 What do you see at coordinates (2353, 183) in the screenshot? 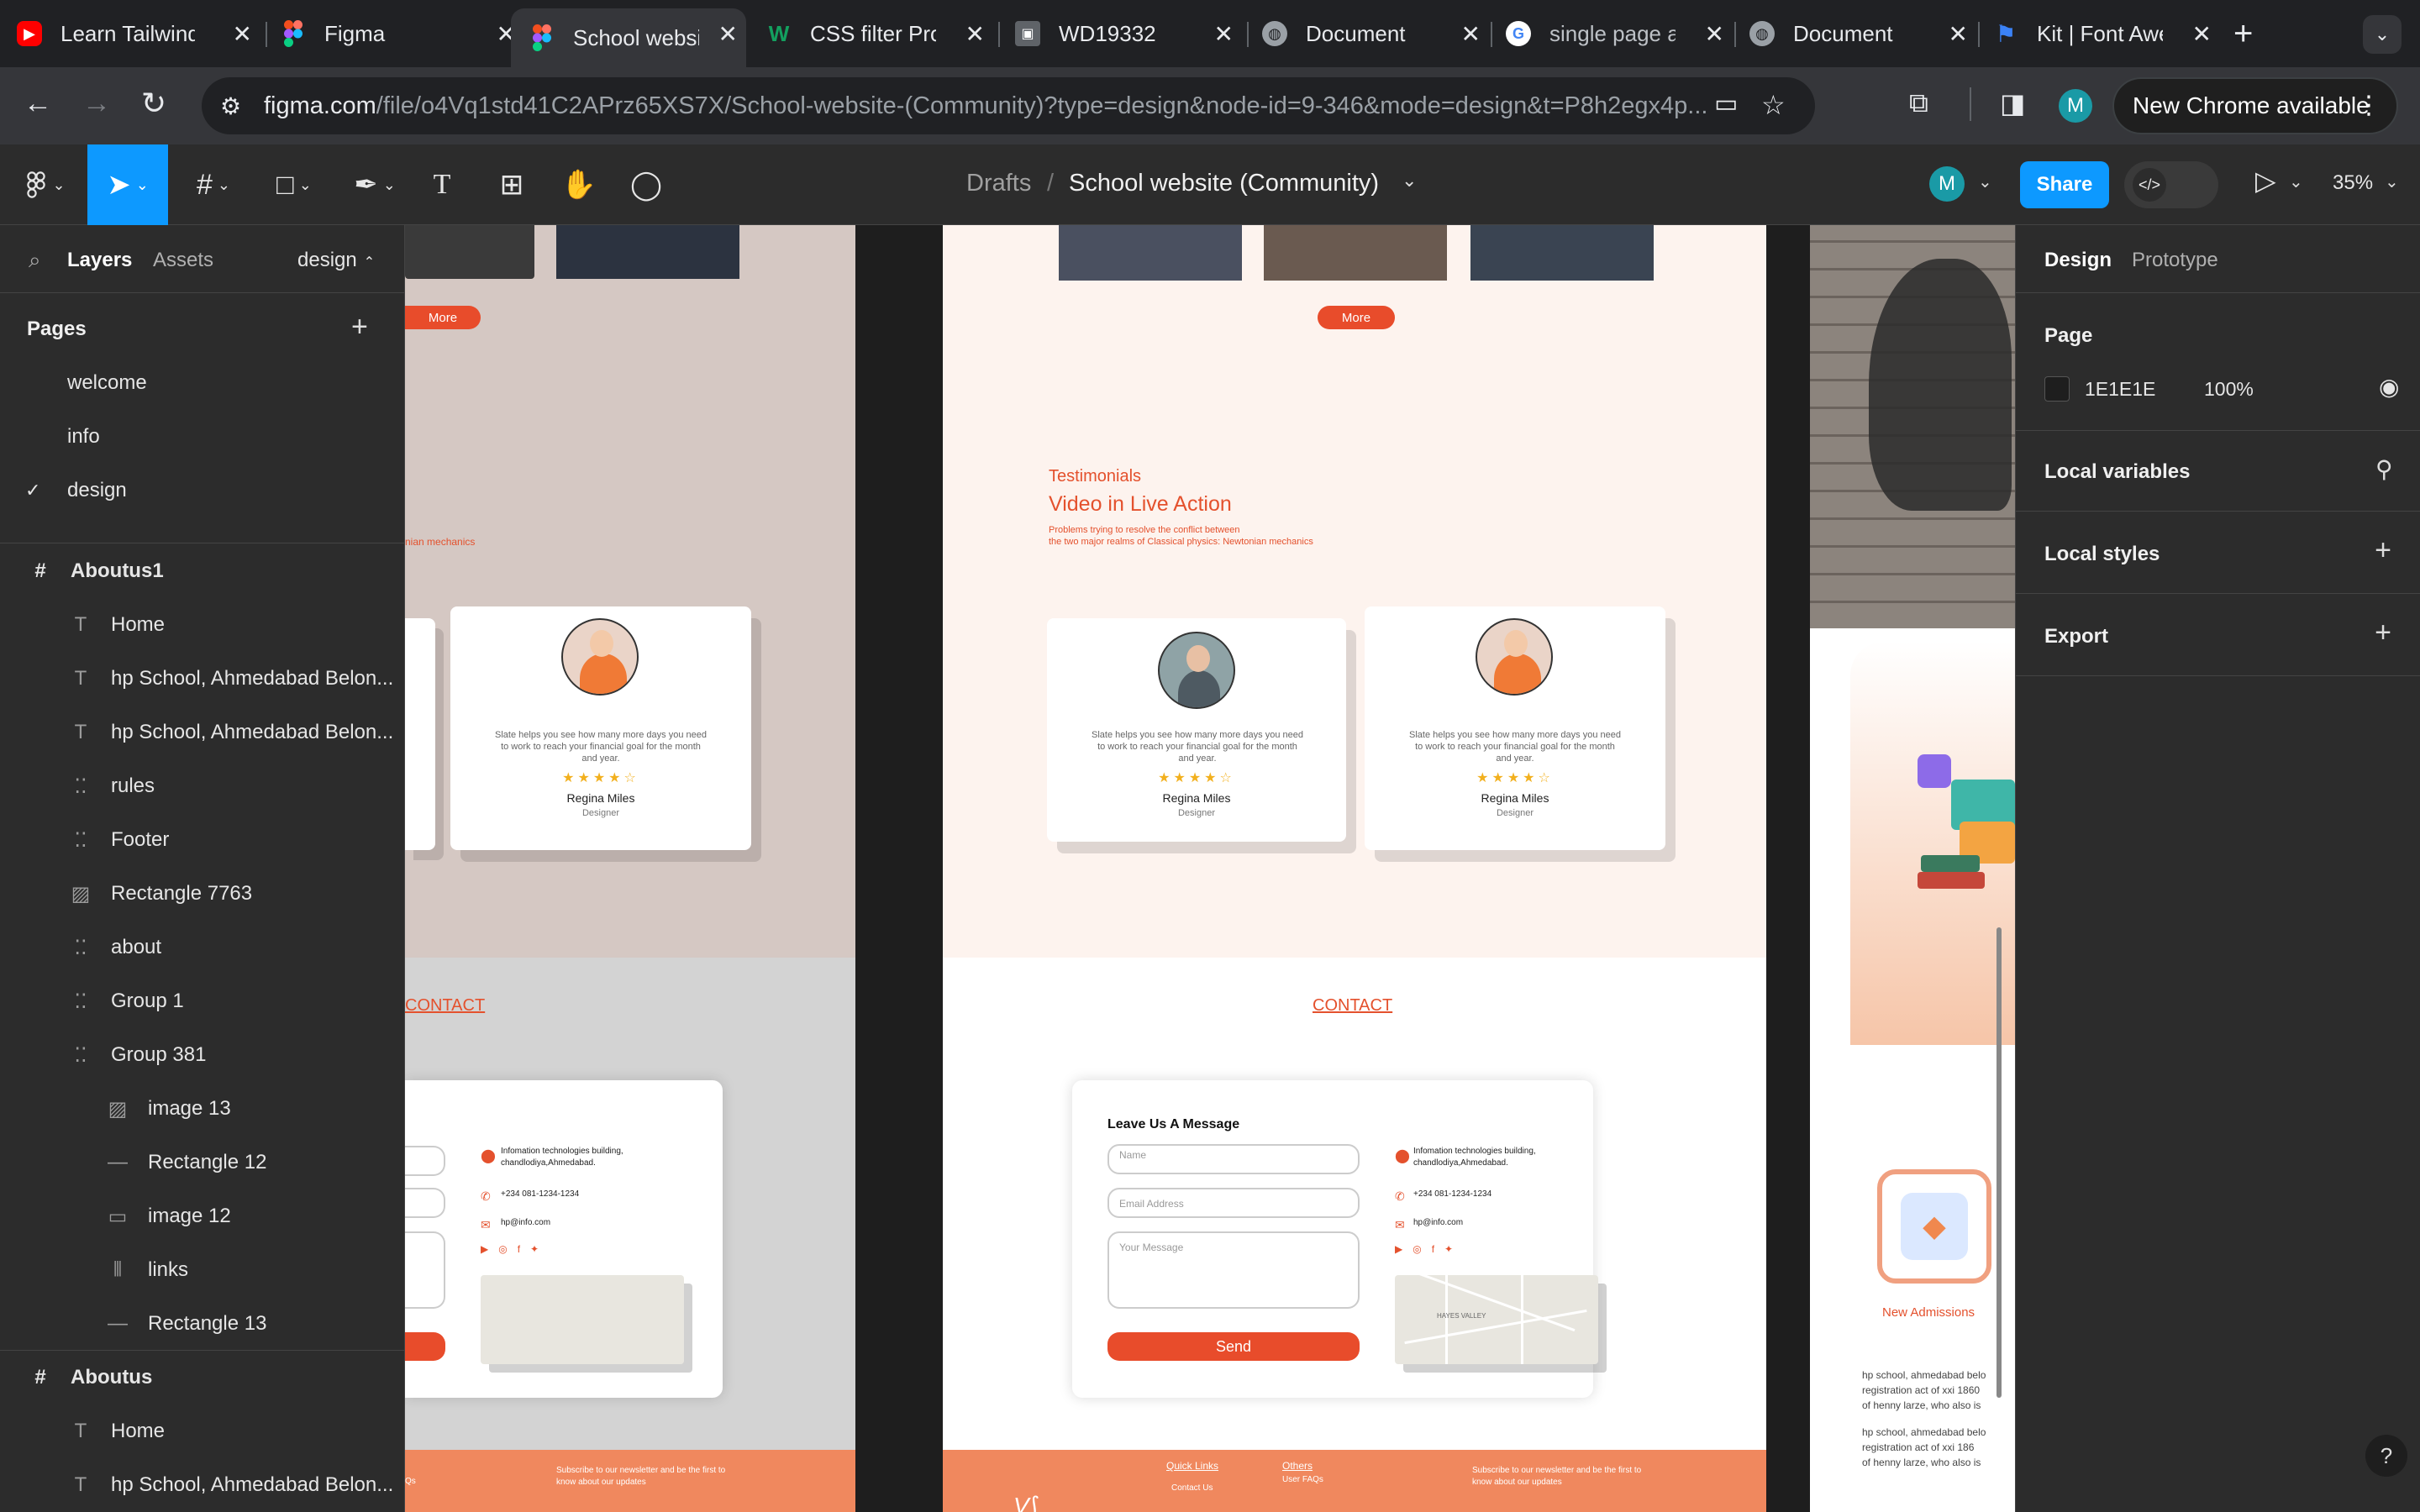
I see `zoom-level: 35%` at bounding box center [2353, 183].